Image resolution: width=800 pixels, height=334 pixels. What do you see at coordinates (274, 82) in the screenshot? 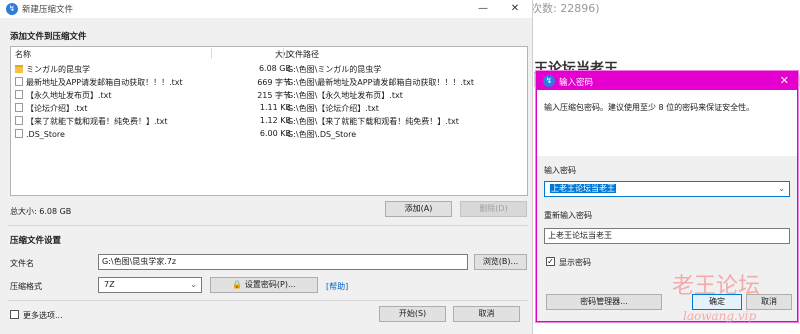
I see `file-size: 669 字节` at bounding box center [274, 82].